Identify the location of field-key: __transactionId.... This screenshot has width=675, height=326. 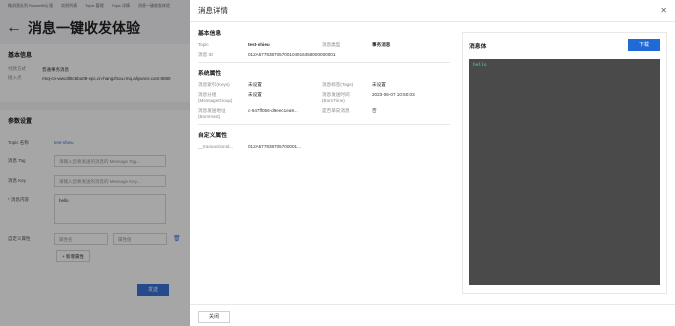
(216, 146).